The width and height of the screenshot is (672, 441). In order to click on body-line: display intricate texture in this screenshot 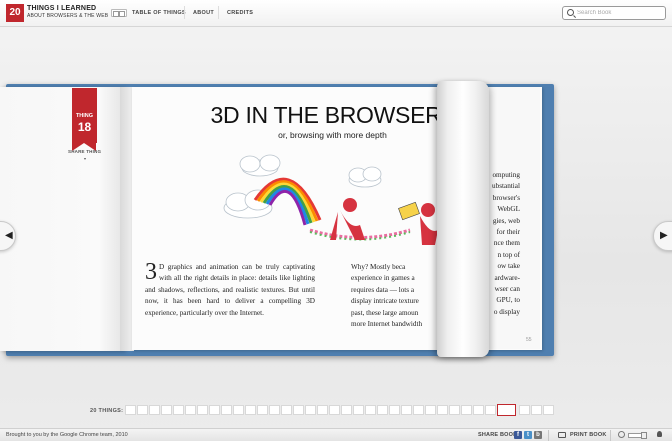, I will do `click(385, 301)`.